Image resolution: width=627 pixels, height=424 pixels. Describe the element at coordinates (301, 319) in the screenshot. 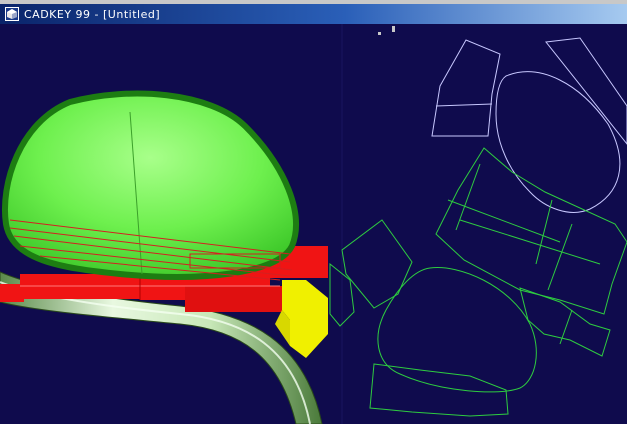

I see `yellow-solid` at that location.